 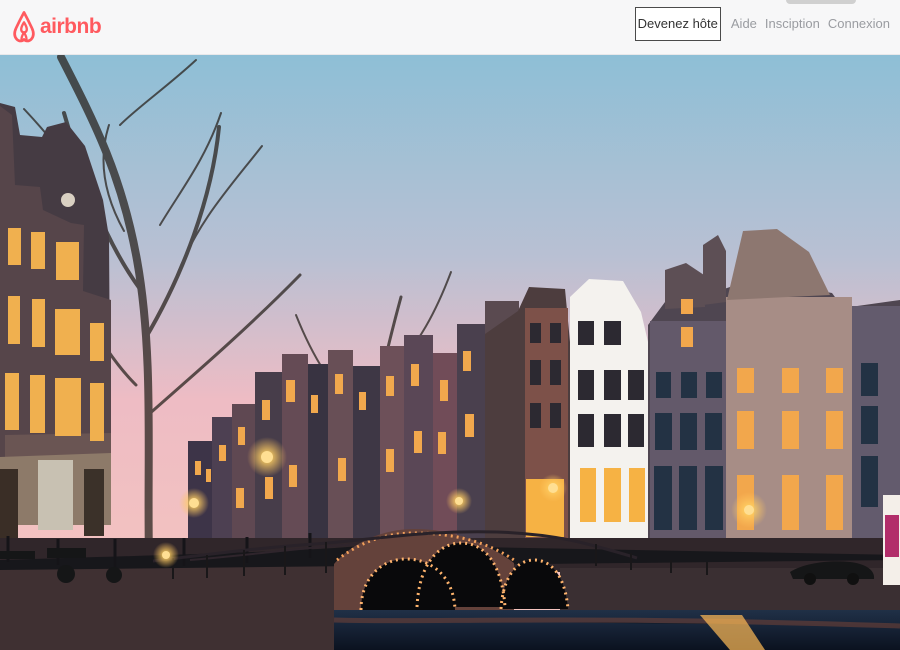 What do you see at coordinates (762, 24) in the screenshot?
I see `header-navigation: Devenez hôte Aide Insciption Connexion` at bounding box center [762, 24].